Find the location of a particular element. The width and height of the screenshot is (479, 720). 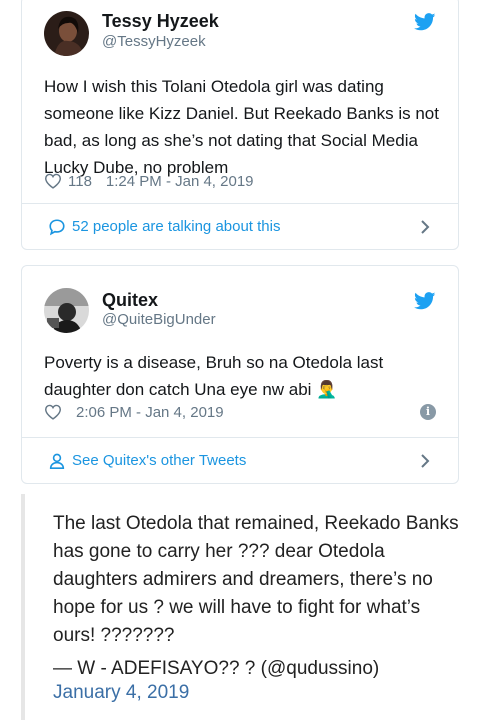

tweet-meta: 118 1:24 PM - Jan 4, 2019 is located at coordinates (240, 181).